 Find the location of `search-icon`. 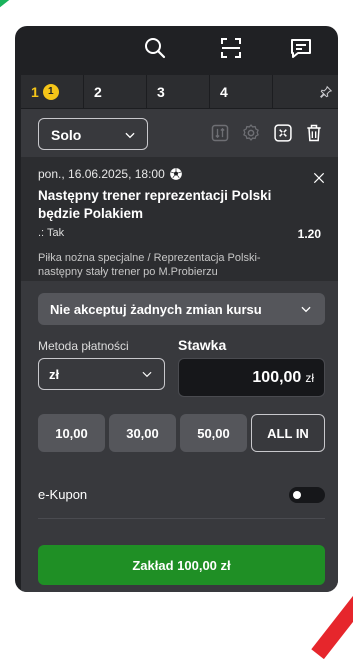

search-icon is located at coordinates (155, 48).